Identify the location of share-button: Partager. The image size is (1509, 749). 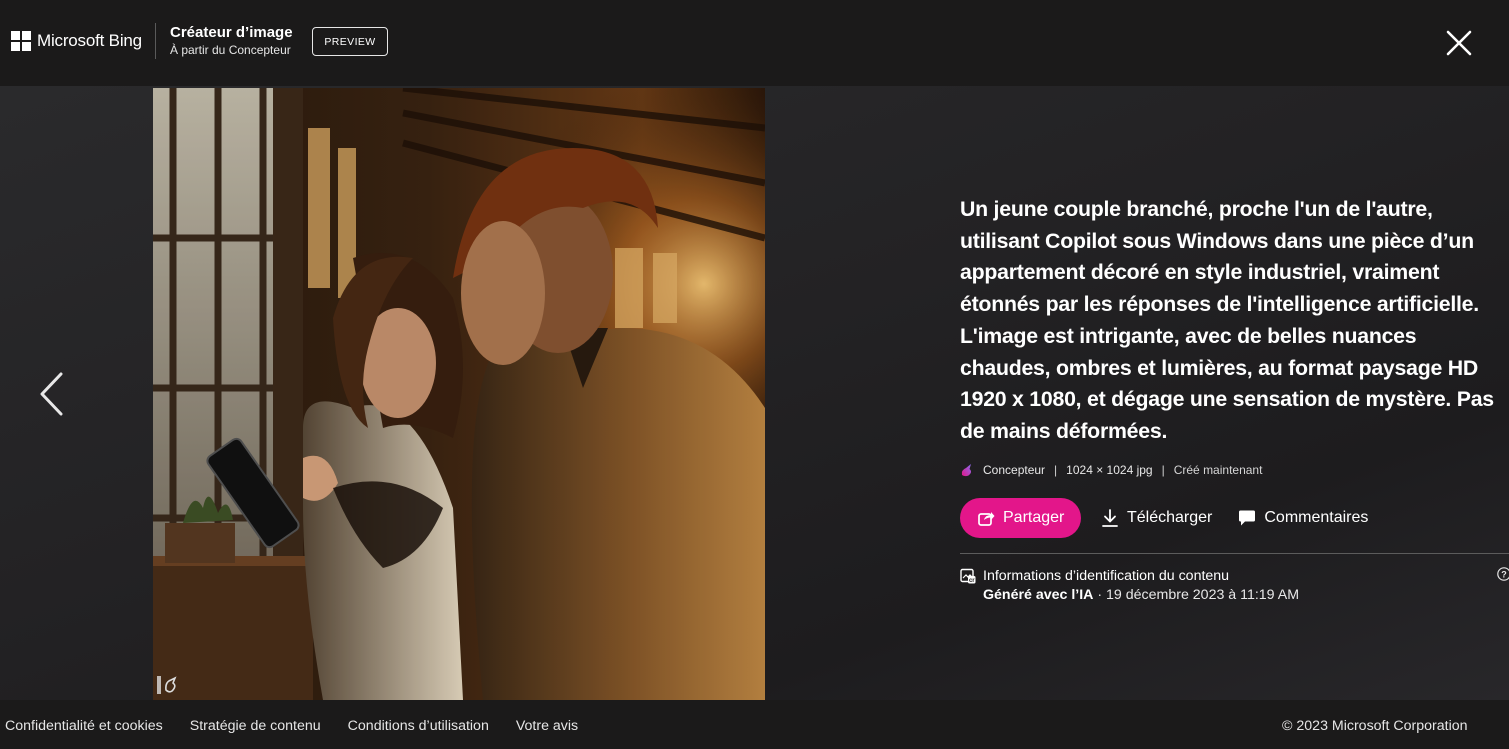
(1020, 517).